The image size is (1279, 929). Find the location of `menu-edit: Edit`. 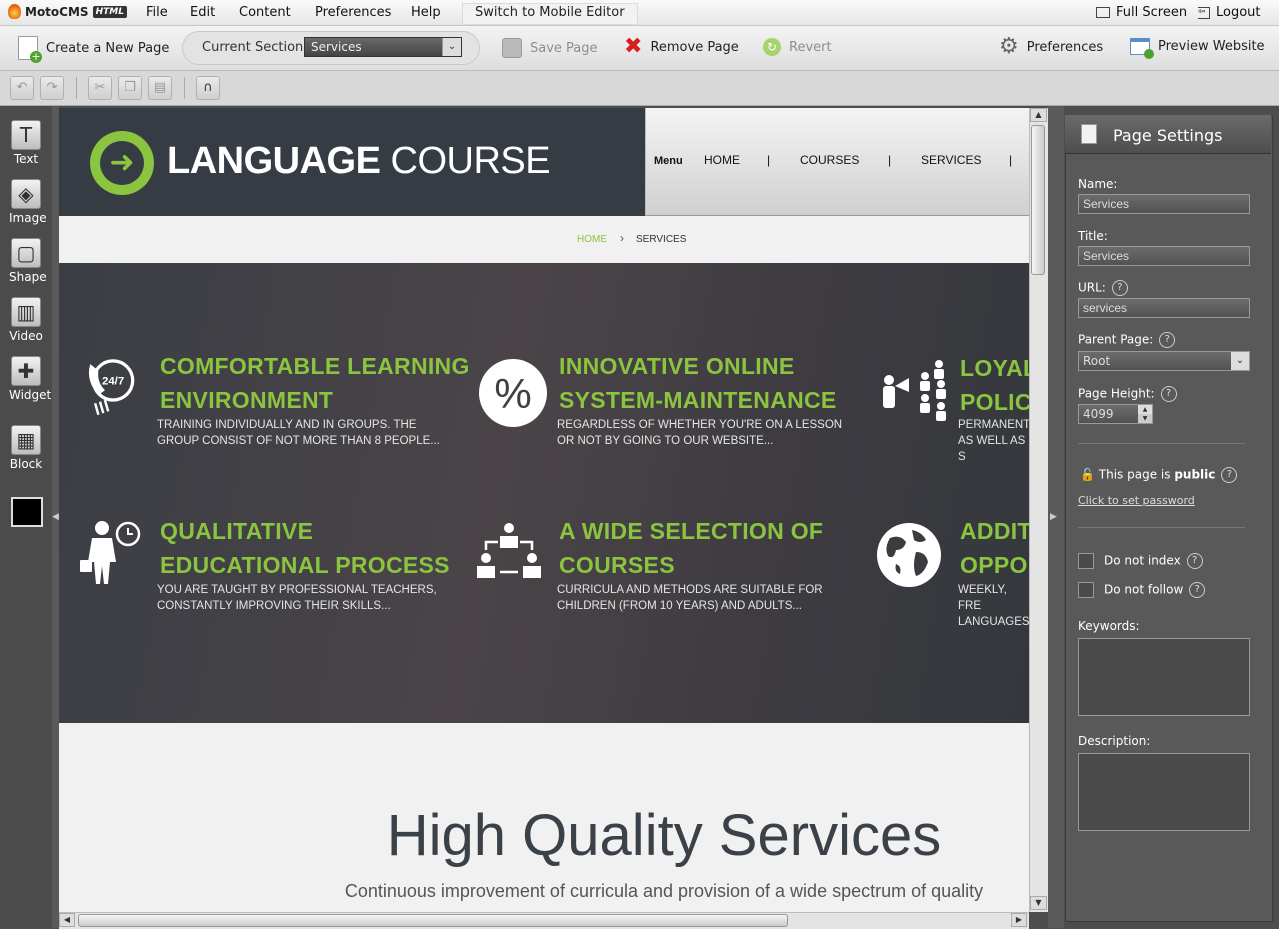

menu-edit: Edit is located at coordinates (202, 12).